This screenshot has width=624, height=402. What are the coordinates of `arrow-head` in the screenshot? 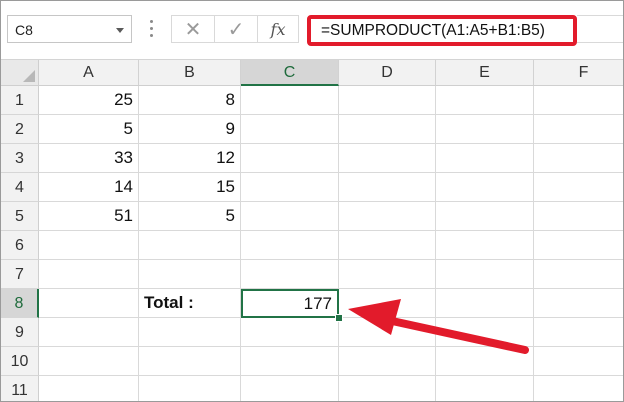 It's located at (374, 317).